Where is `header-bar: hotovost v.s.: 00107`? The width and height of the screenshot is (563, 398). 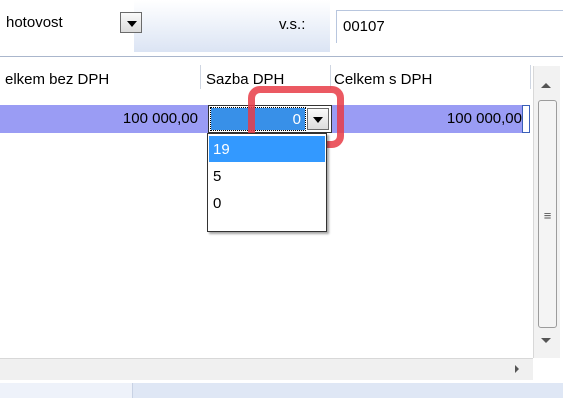
header-bar: hotovost v.s.: 00107 is located at coordinates (281, 26).